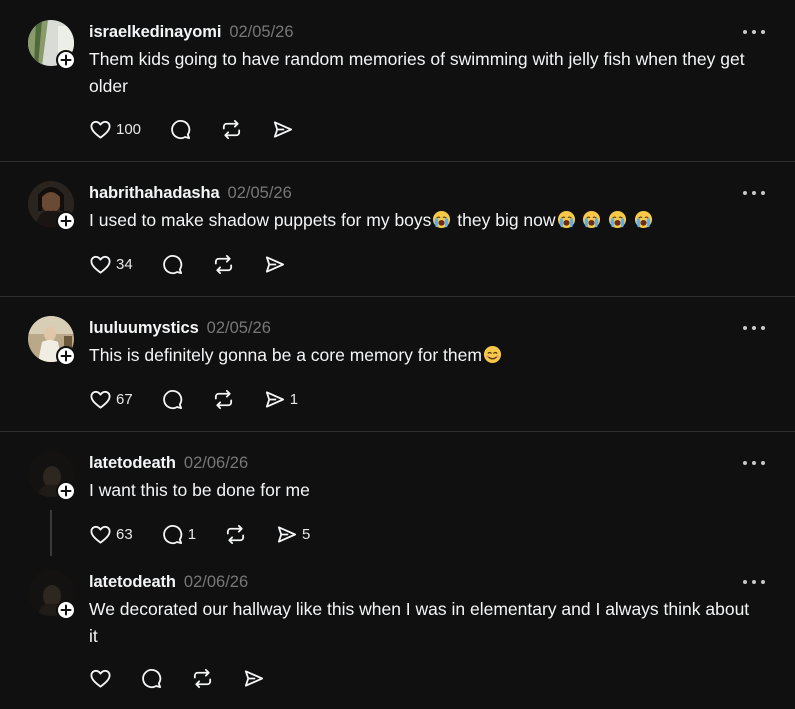 The width and height of the screenshot is (795, 709). I want to click on action-bar, so click(191, 678).